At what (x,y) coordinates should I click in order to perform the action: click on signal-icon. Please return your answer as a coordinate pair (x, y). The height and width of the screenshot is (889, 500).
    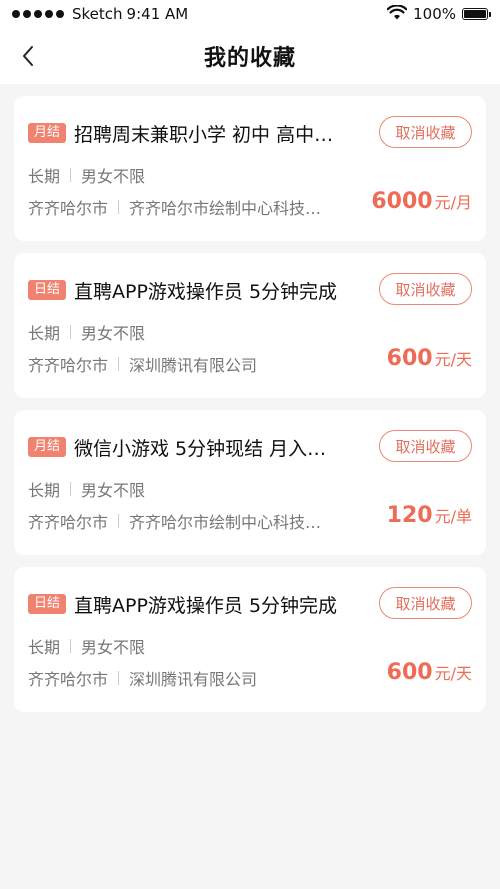
    Looking at the image, I should click on (38, 14).